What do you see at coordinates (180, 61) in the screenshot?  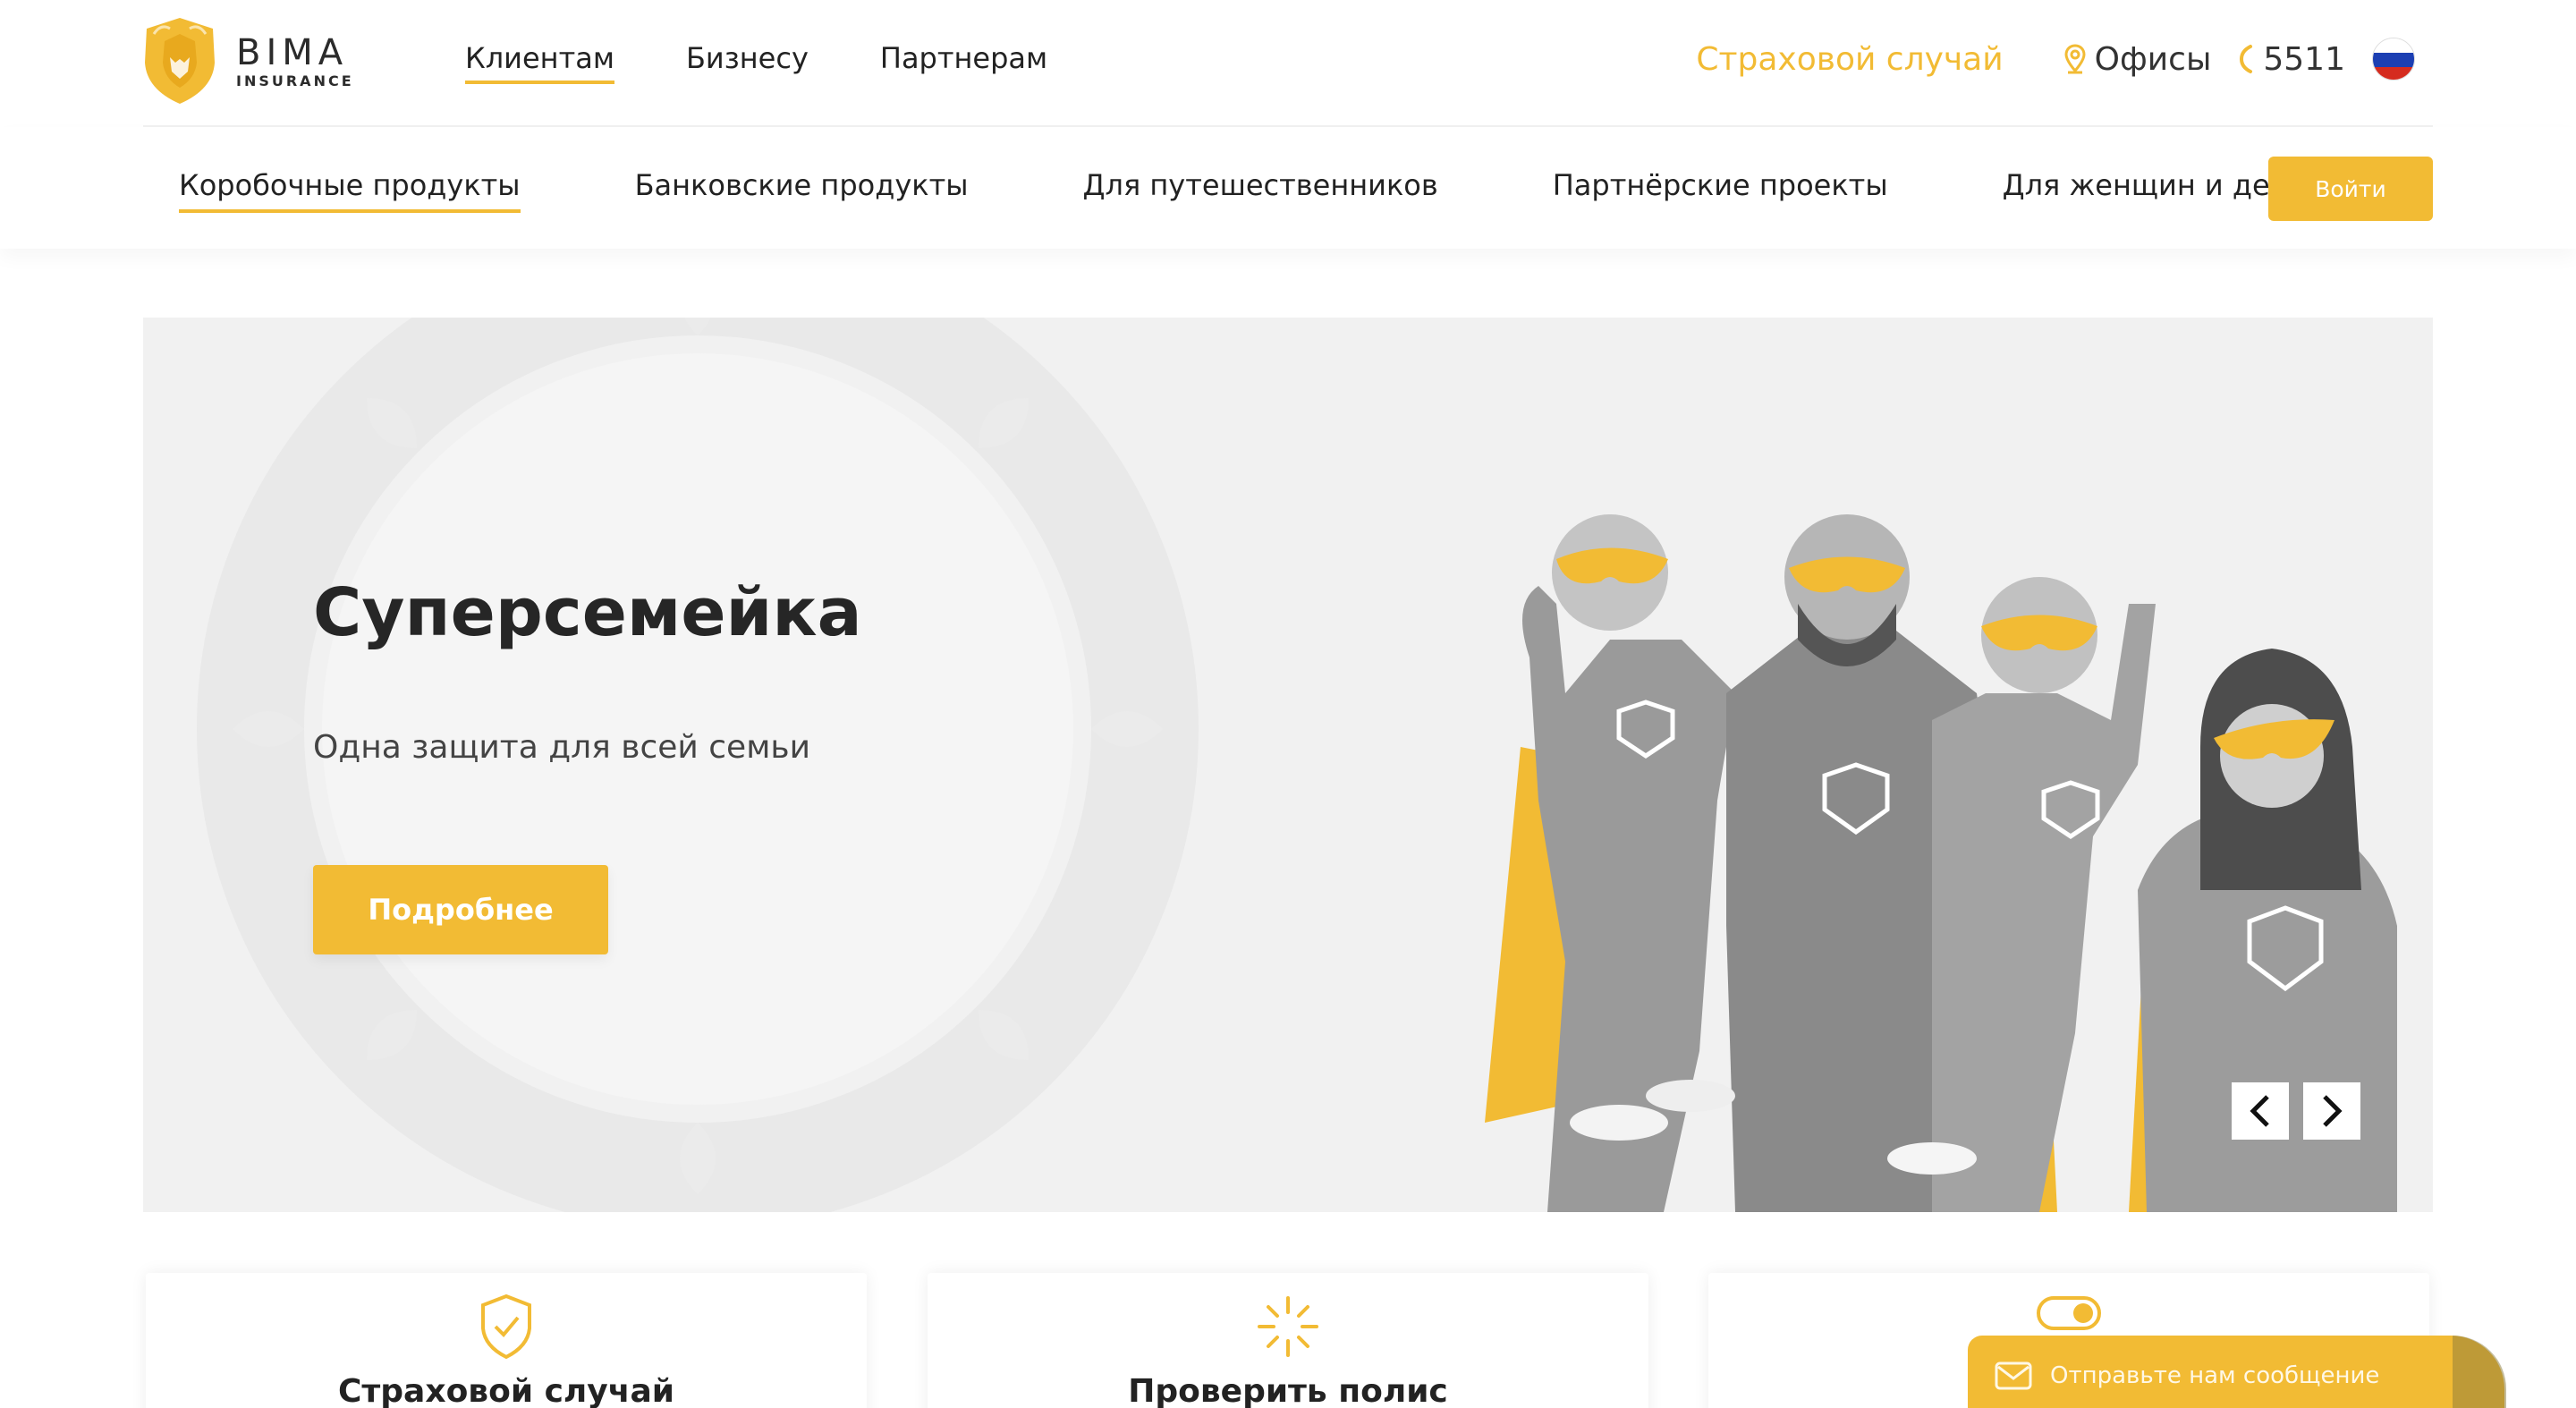 I see `lion-shield-icon` at bounding box center [180, 61].